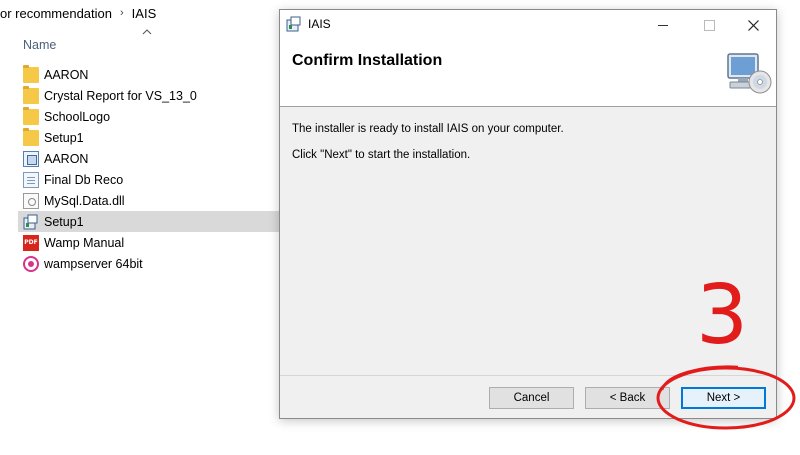 This screenshot has height=455, width=800. Describe the element at coordinates (149, 116) in the screenshot. I see `list-item: SchoolLogo` at that location.